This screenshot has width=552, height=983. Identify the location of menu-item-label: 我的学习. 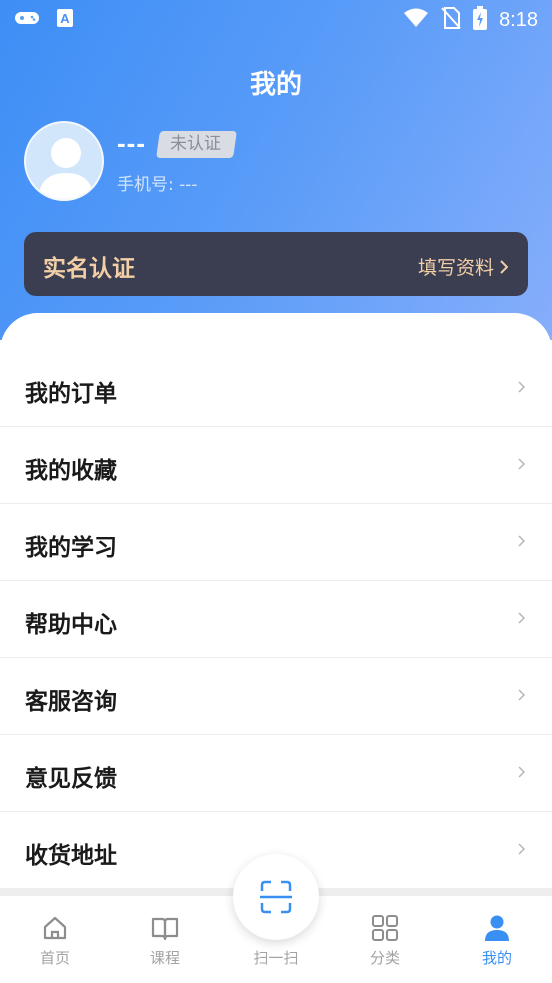
(71, 548).